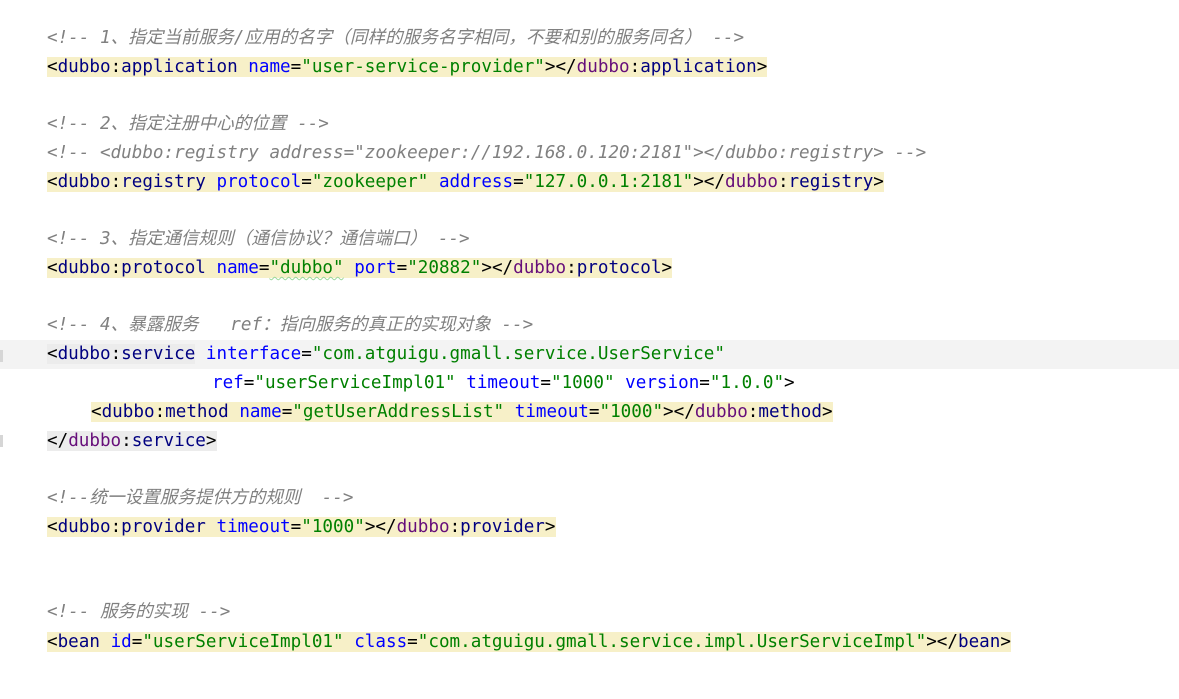 The height and width of the screenshot is (699, 1179). Describe the element at coordinates (258, 239) in the screenshot. I see `comment-line: <!-- 3、指定通信规则（通信协议？通信端口） -->` at that location.